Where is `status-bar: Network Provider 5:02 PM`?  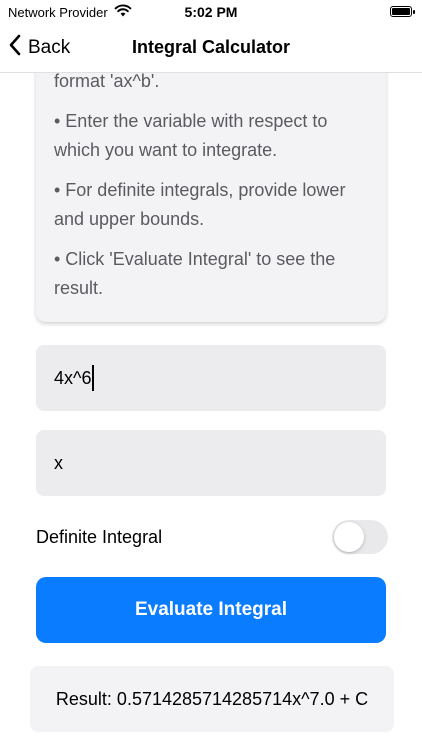
status-bar: Network Provider 5:02 PM is located at coordinates (211, 12).